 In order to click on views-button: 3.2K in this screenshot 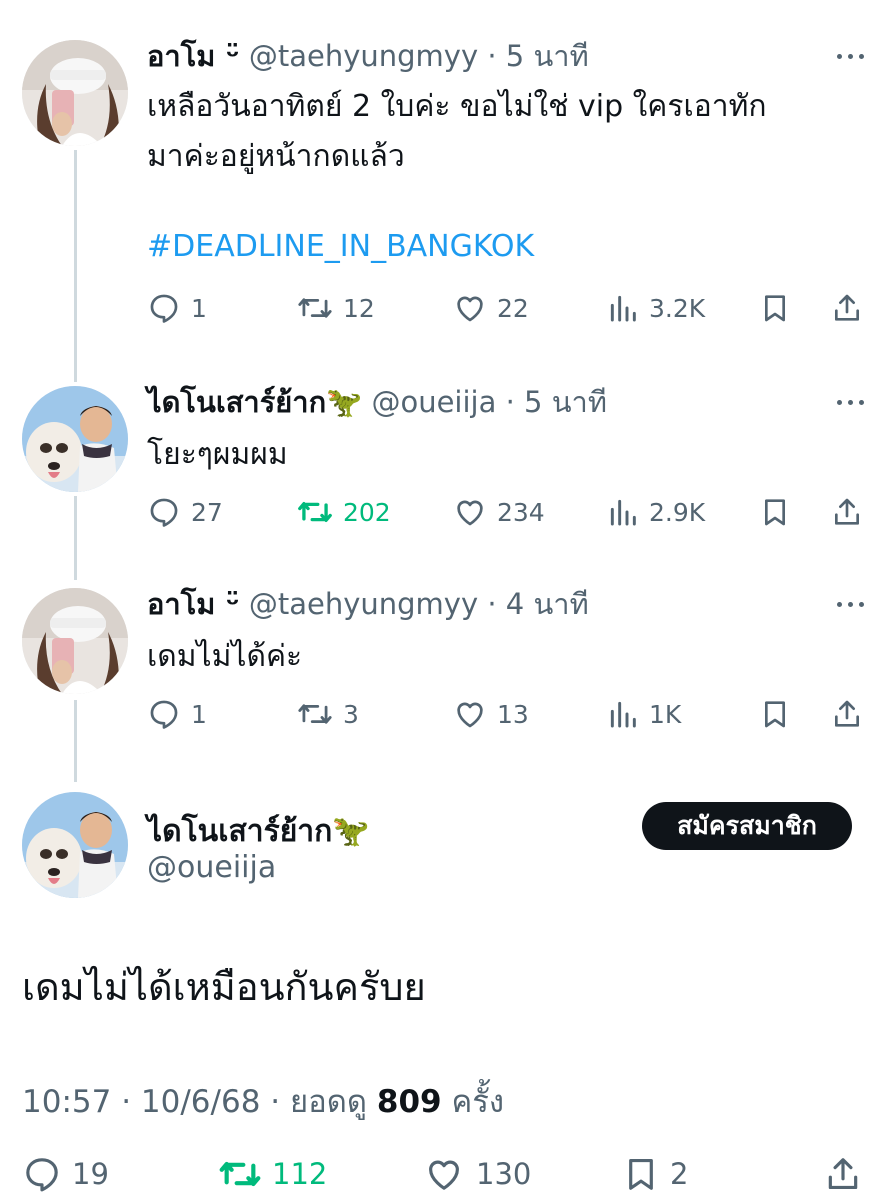, I will do `click(656, 308)`.